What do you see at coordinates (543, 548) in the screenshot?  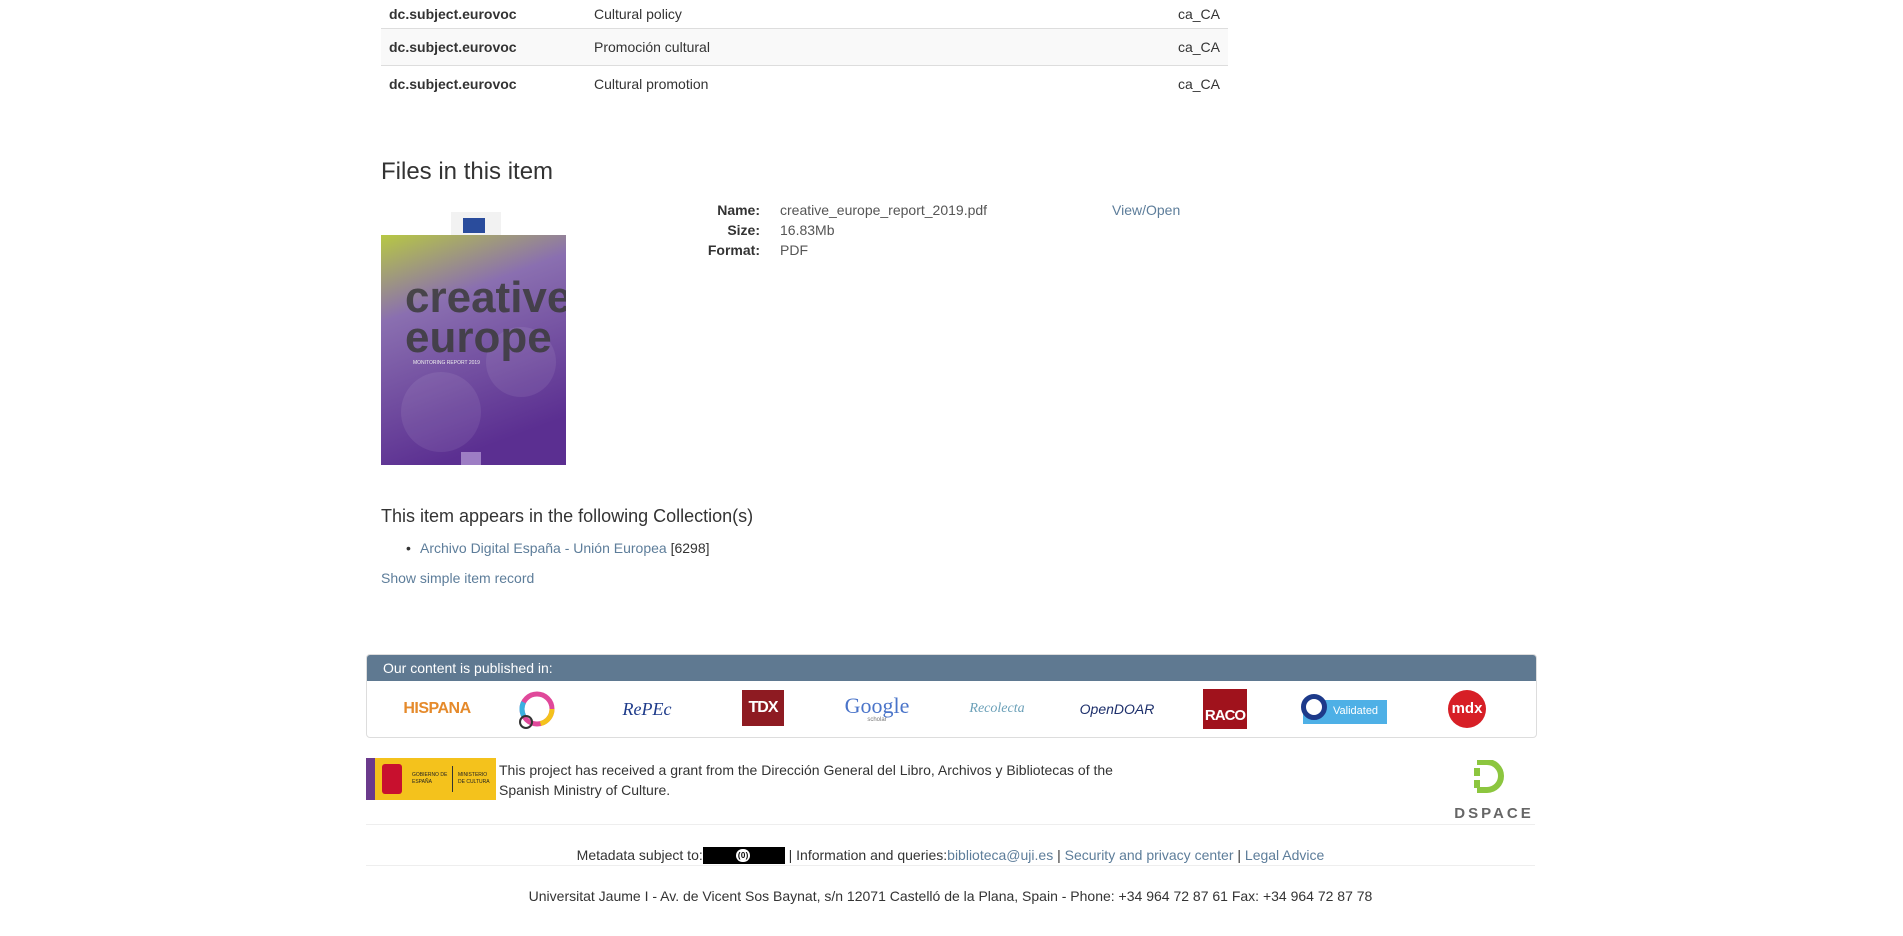 I see `collection-link: Archivo Digital España - Unión Europea` at bounding box center [543, 548].